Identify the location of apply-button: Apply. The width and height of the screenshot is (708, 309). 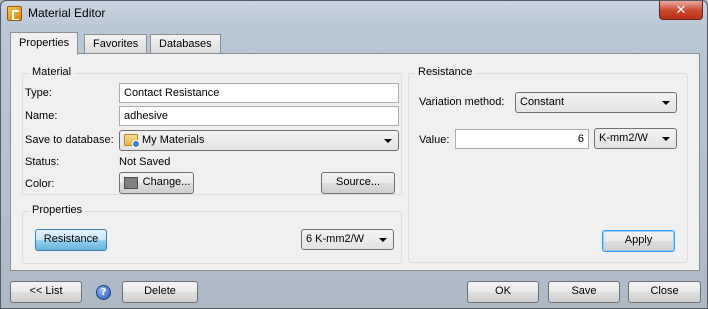
(638, 241).